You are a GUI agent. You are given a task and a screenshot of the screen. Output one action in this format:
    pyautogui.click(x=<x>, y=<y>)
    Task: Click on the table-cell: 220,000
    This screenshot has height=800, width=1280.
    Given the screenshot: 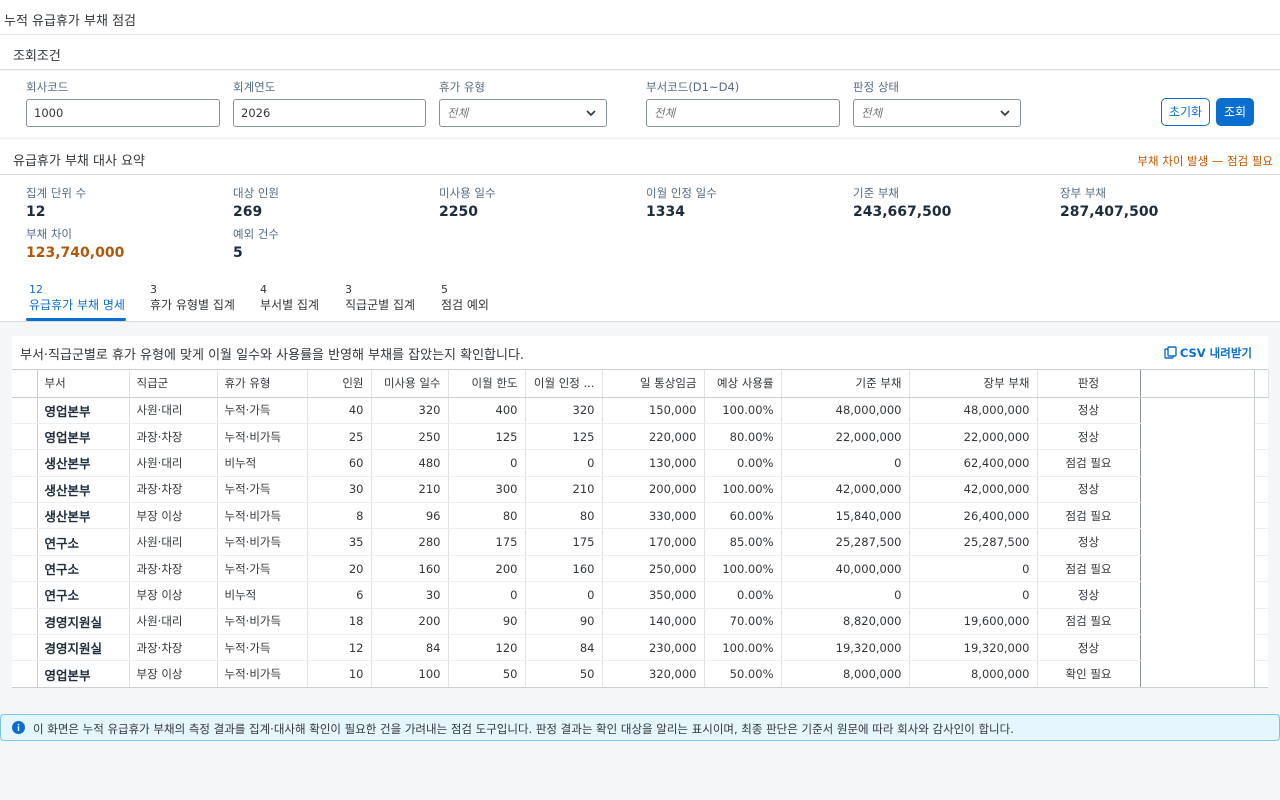 What is the action you would take?
    pyautogui.click(x=653, y=437)
    